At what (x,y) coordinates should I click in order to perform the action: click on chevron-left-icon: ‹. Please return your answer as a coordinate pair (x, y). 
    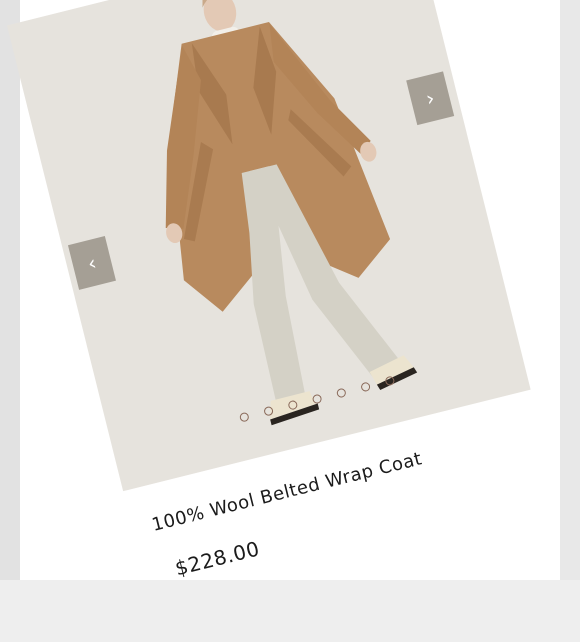
    Looking at the image, I should click on (92, 263).